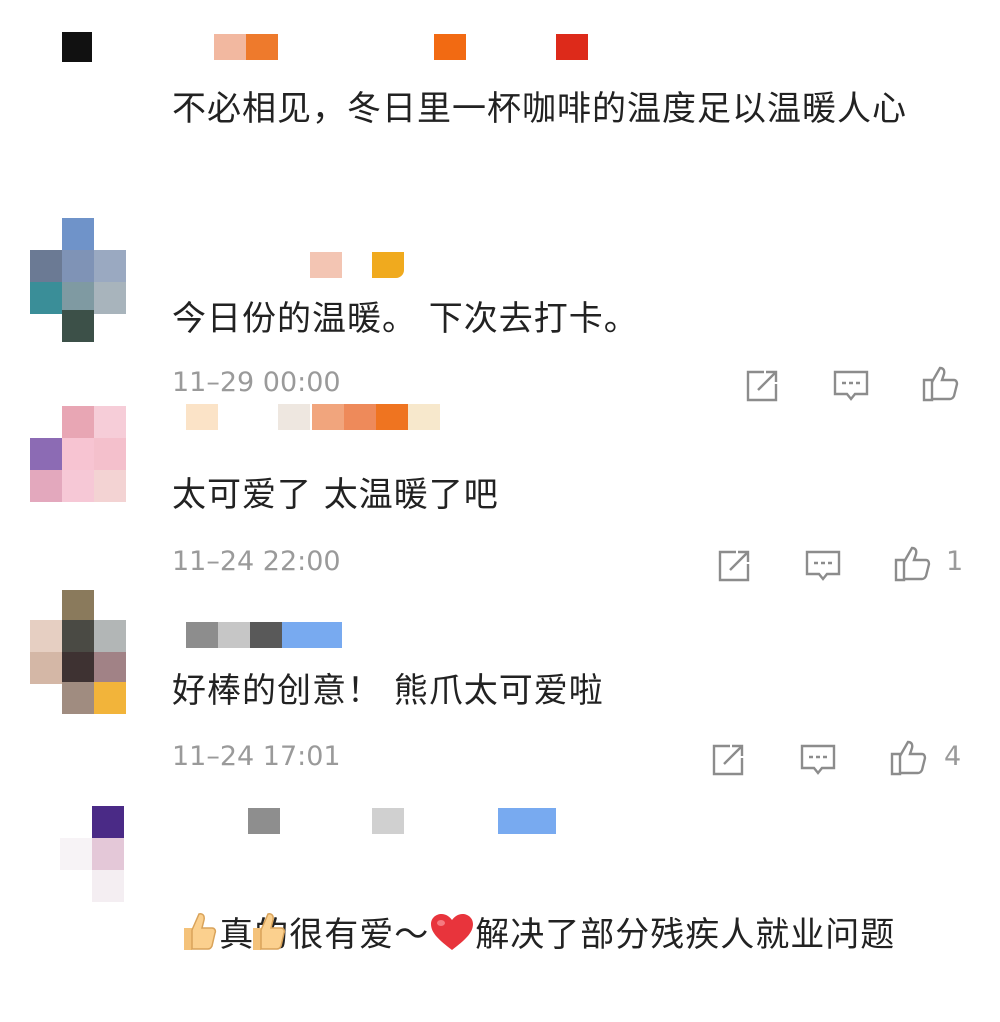 The width and height of the screenshot is (1000, 1022). I want to click on like-count: 4, so click(953, 756).